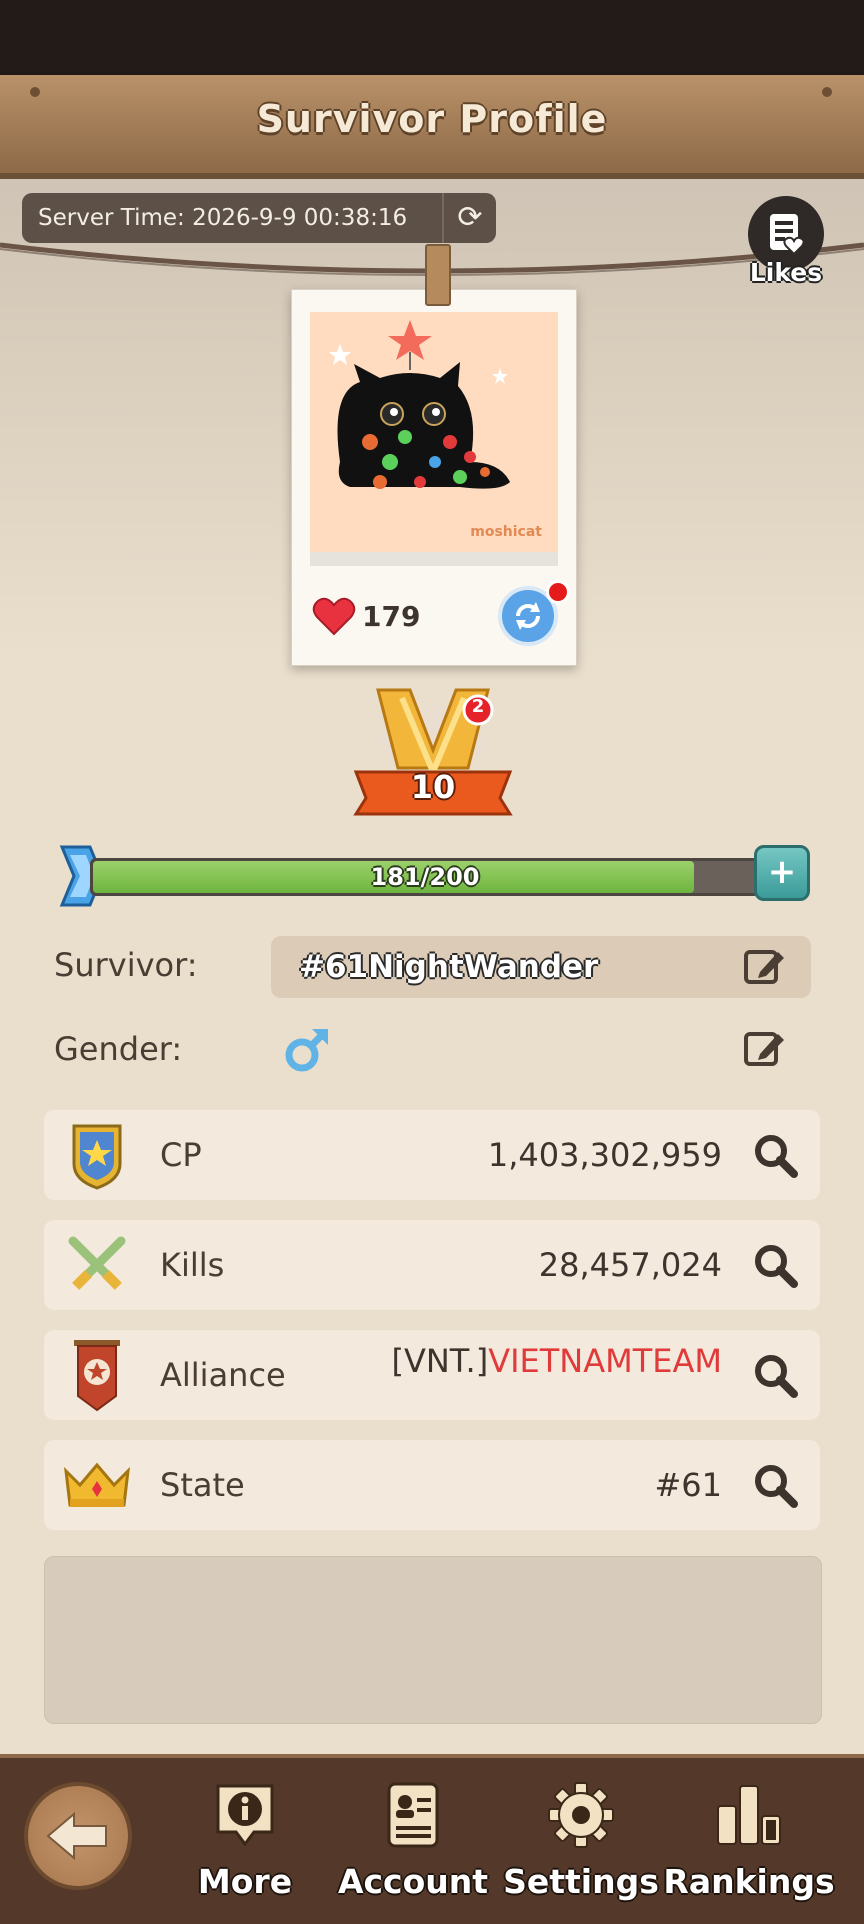 This screenshot has width=864, height=1924. Describe the element at coordinates (413, 1815) in the screenshot. I see `id-card-icon` at that location.